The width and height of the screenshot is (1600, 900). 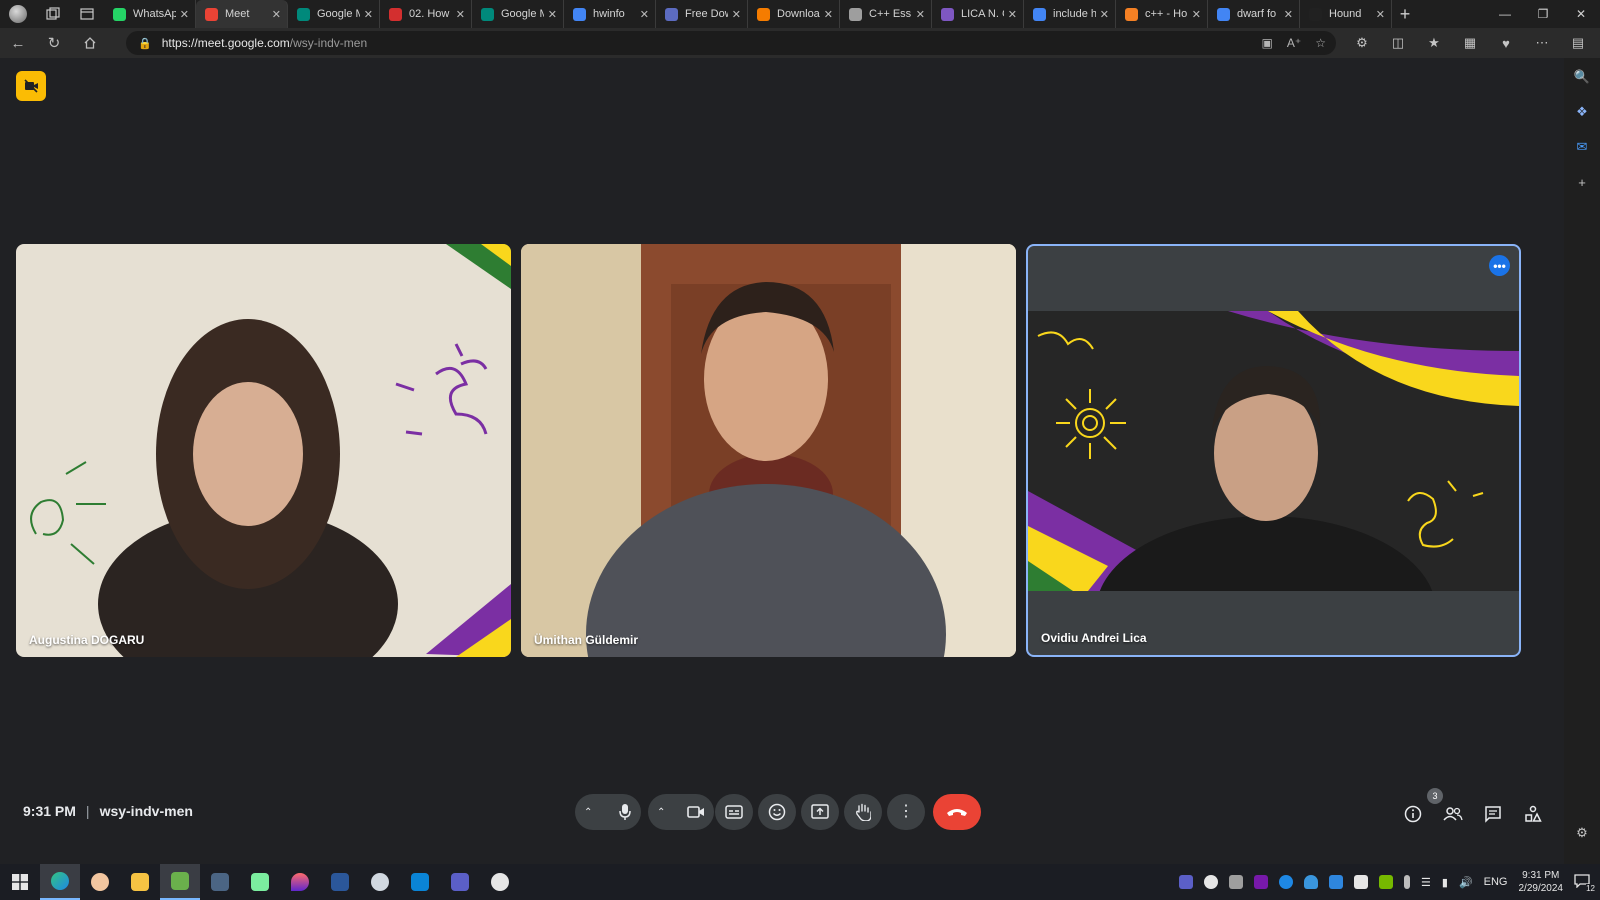 What do you see at coordinates (380, 882) in the screenshot?
I see `taskbar-remote-app` at bounding box center [380, 882].